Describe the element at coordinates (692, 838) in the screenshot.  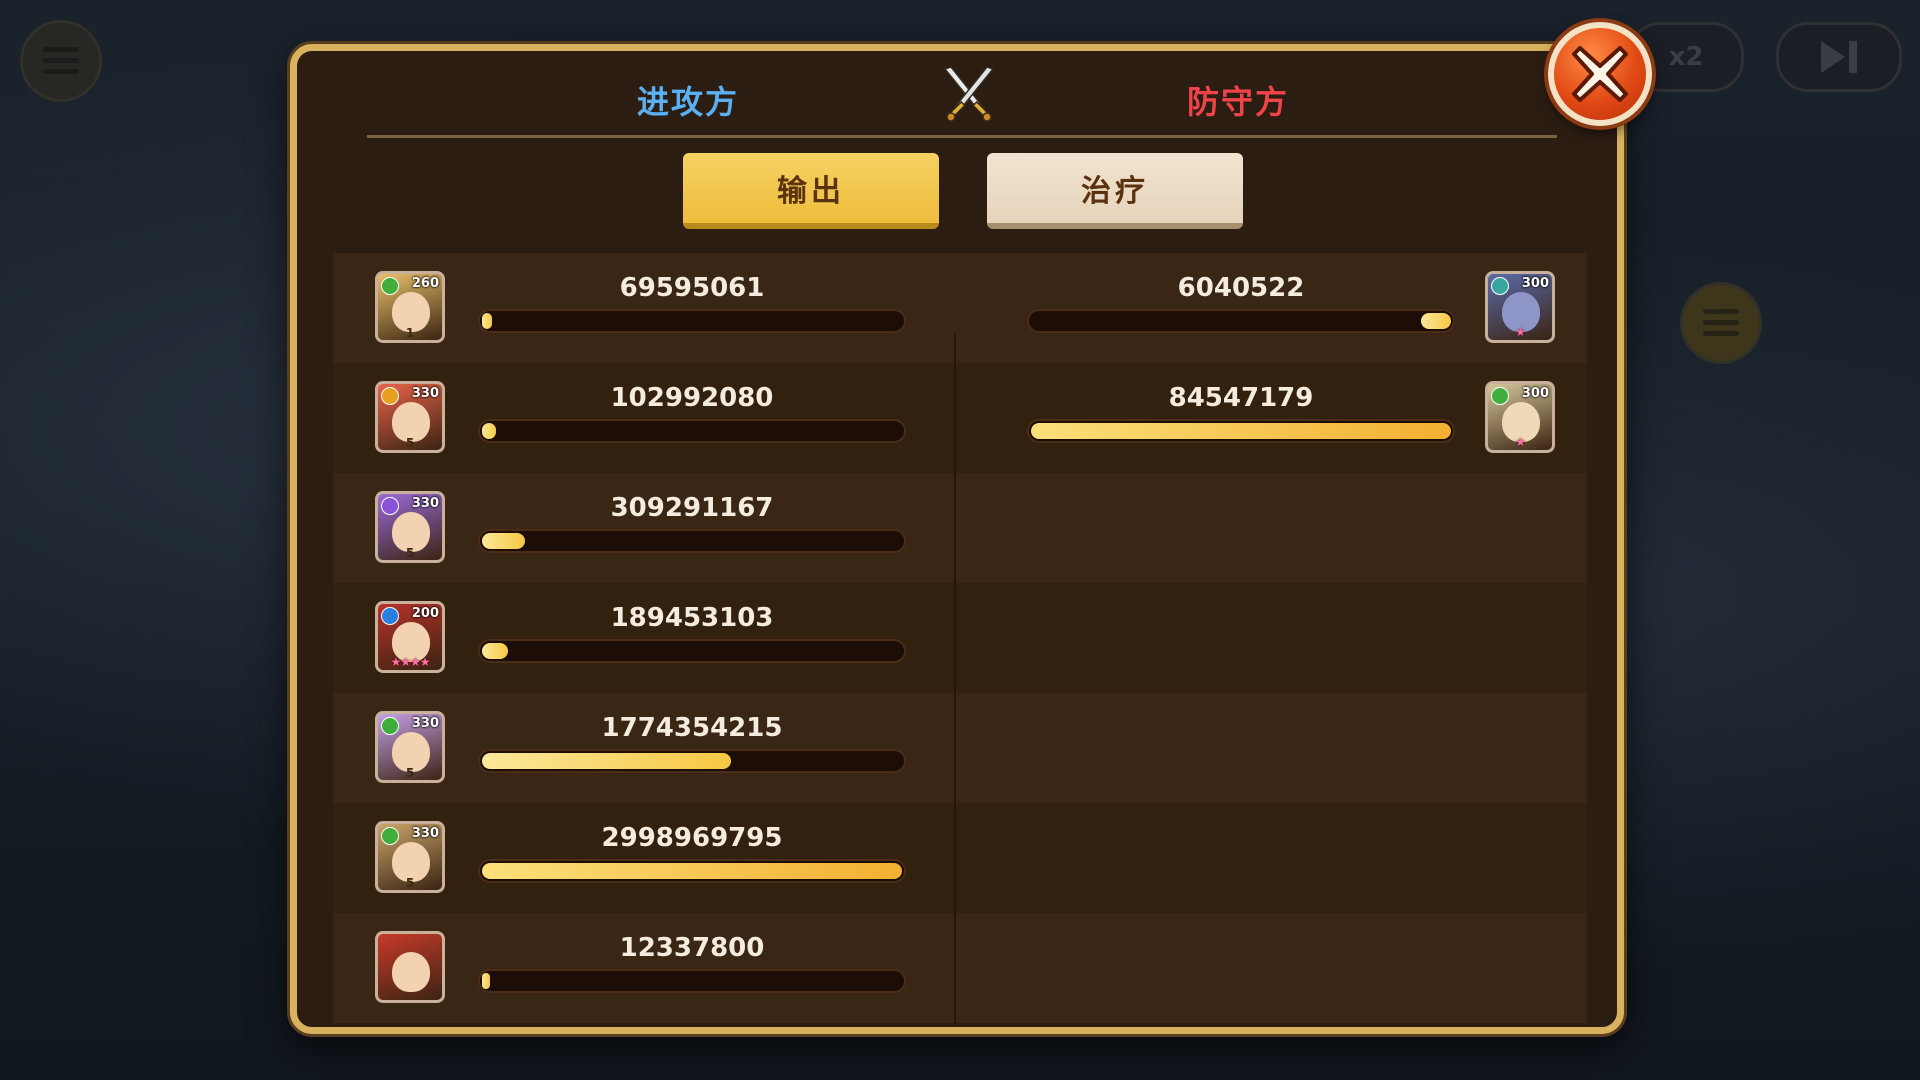
I see `damage-value: 2998969795` at that location.